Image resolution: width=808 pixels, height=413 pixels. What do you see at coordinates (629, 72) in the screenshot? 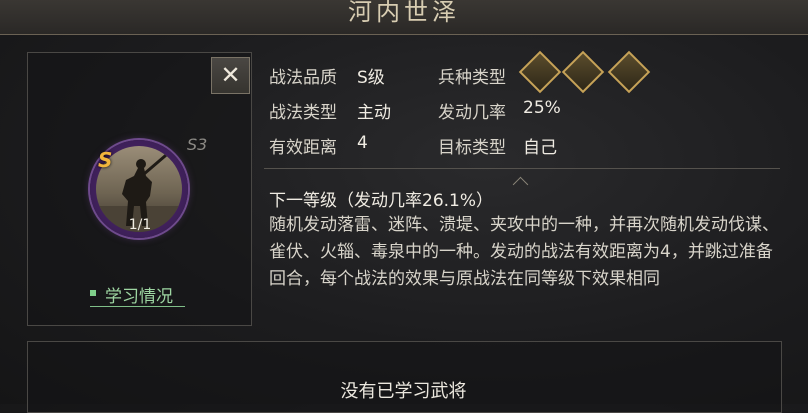
I see `cavalry-troop-icon` at bounding box center [629, 72].